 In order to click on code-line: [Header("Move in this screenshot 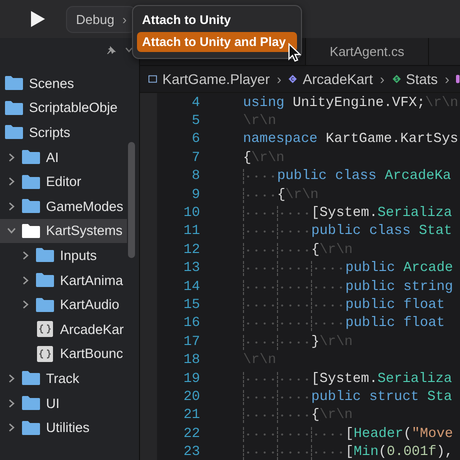, I will do `click(348, 434)`.